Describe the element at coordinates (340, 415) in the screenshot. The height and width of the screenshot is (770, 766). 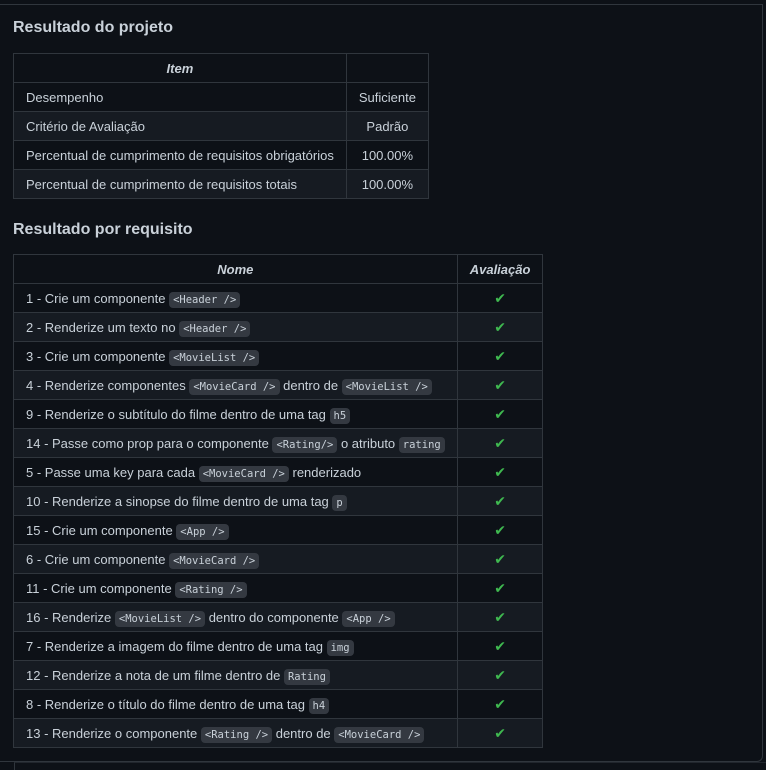
I see `code-tag: h5` at that location.